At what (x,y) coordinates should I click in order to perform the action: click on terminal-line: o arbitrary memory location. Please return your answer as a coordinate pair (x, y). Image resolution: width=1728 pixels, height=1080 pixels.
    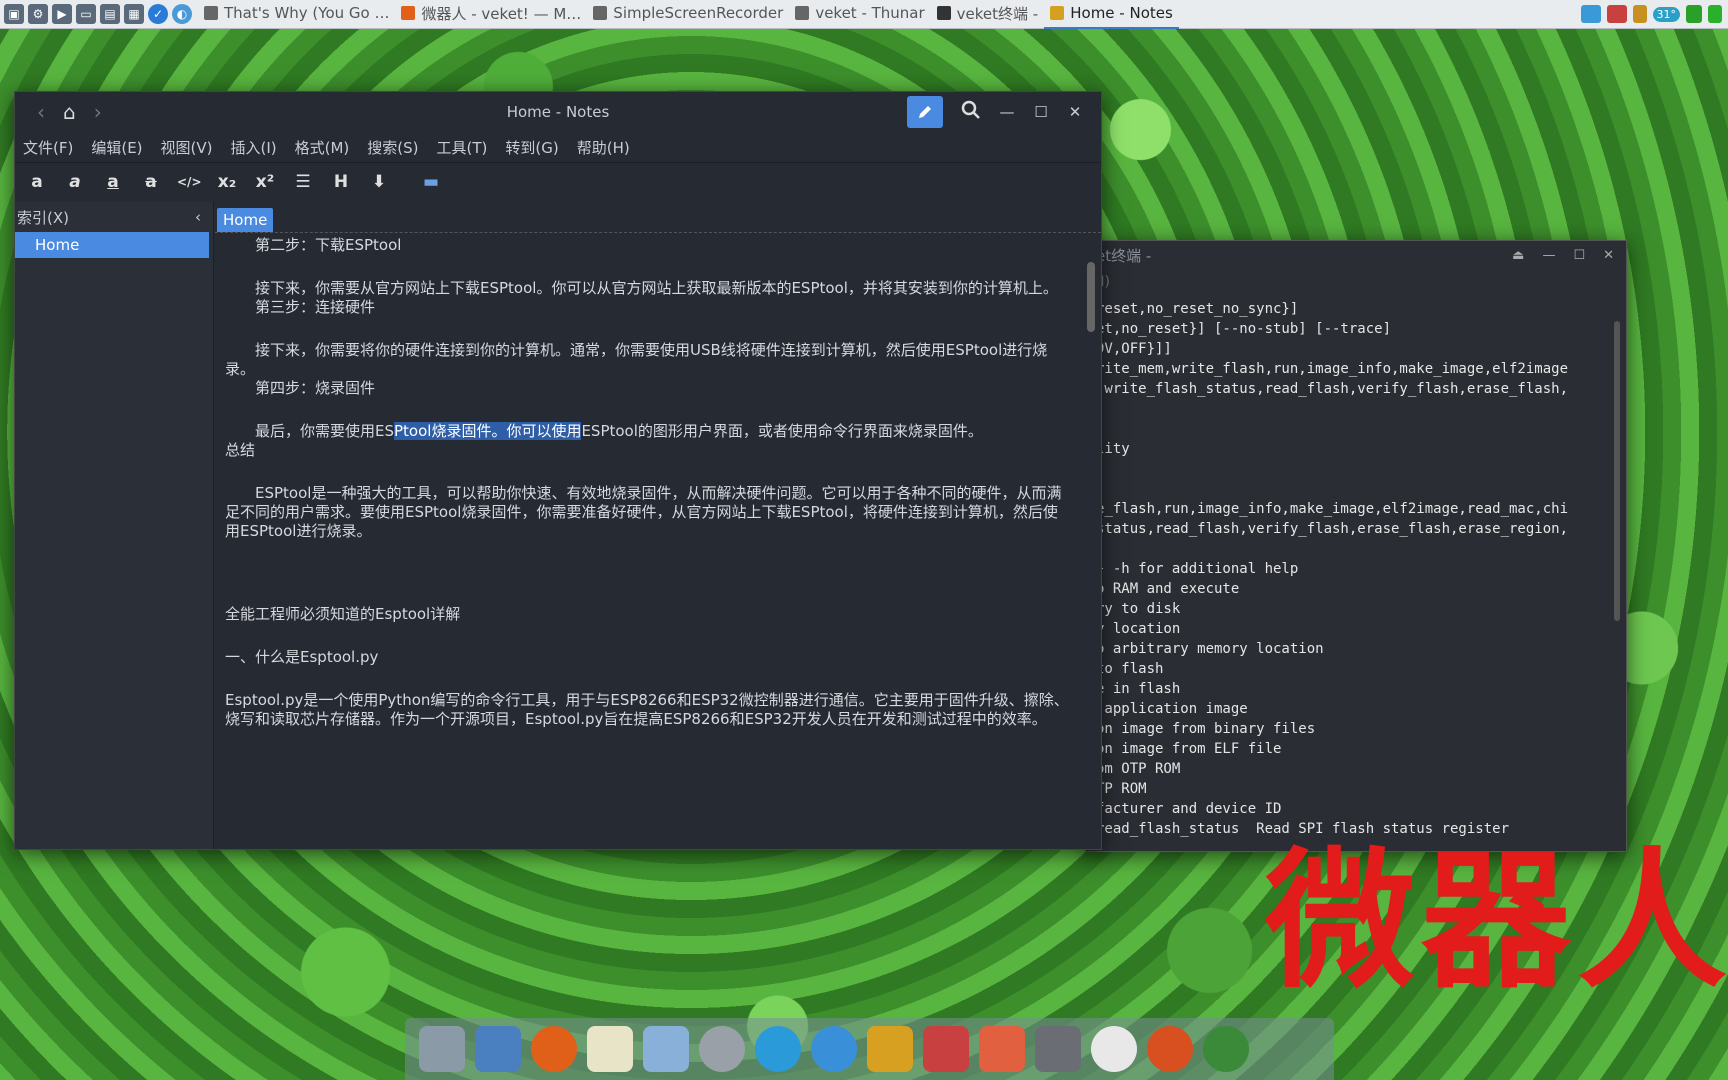
    Looking at the image, I should click on (1210, 649).